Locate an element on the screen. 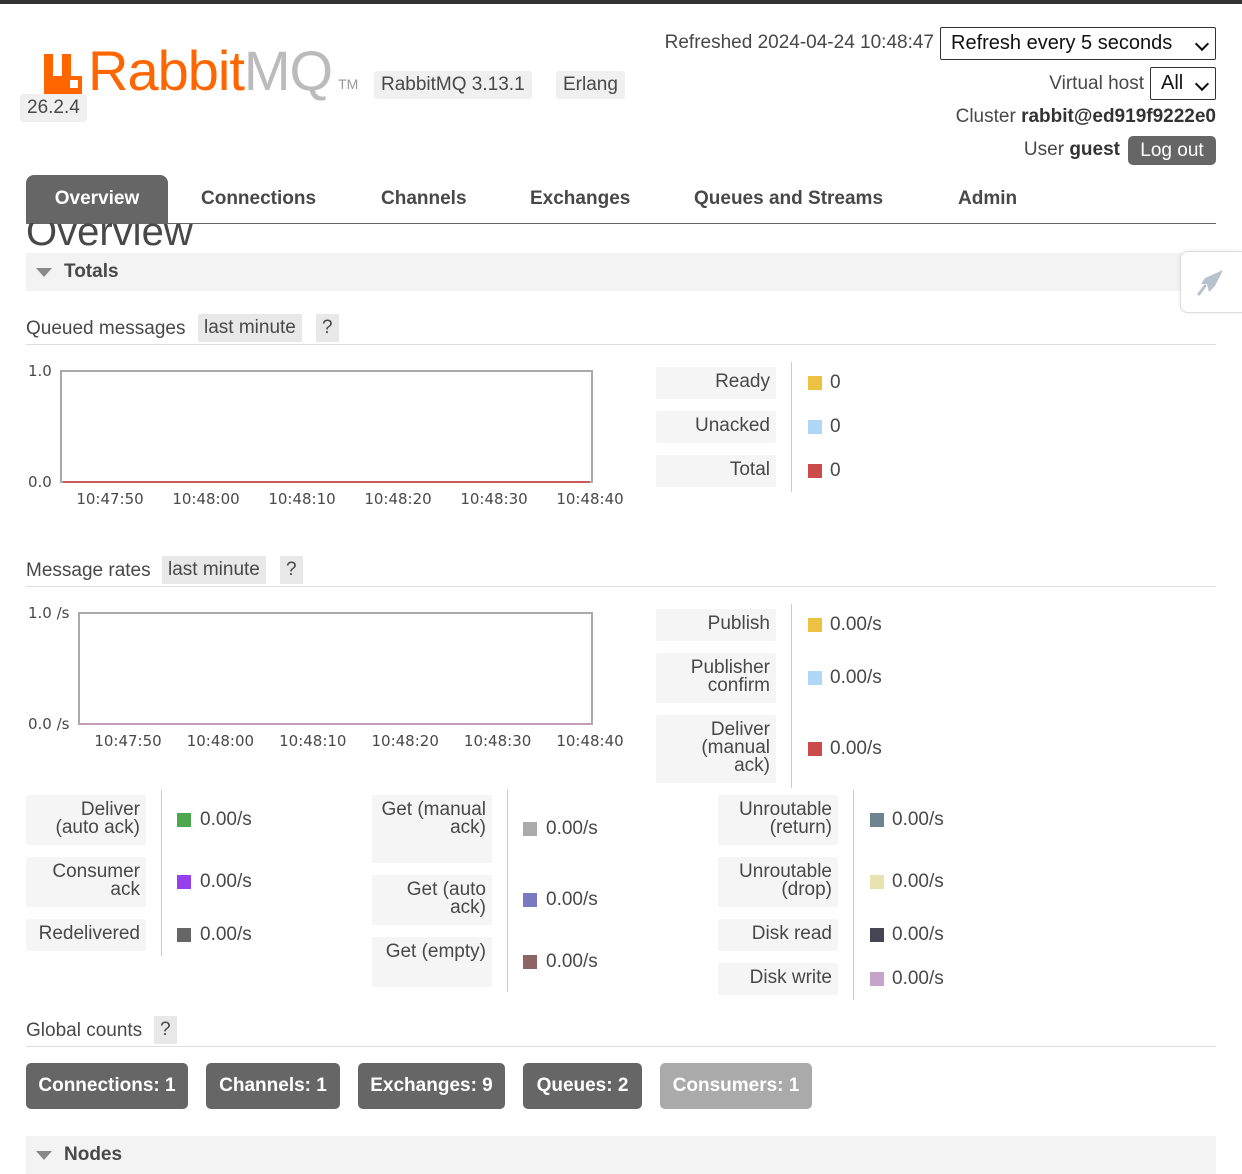 This screenshot has width=1242, height=1174. logo-trademark: TM is located at coordinates (348, 84).